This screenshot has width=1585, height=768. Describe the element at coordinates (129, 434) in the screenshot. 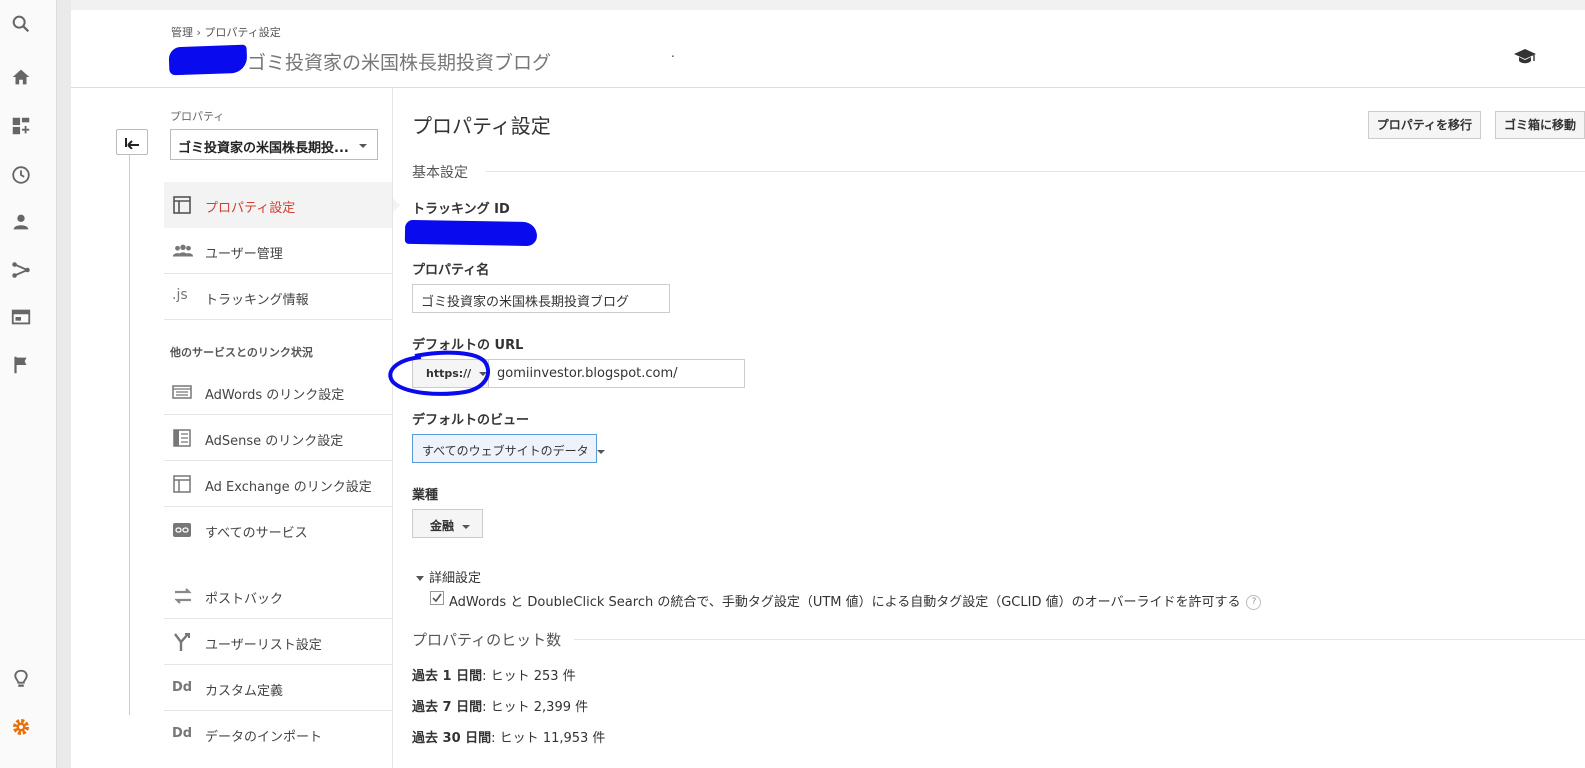

I see `timeline-line` at that location.